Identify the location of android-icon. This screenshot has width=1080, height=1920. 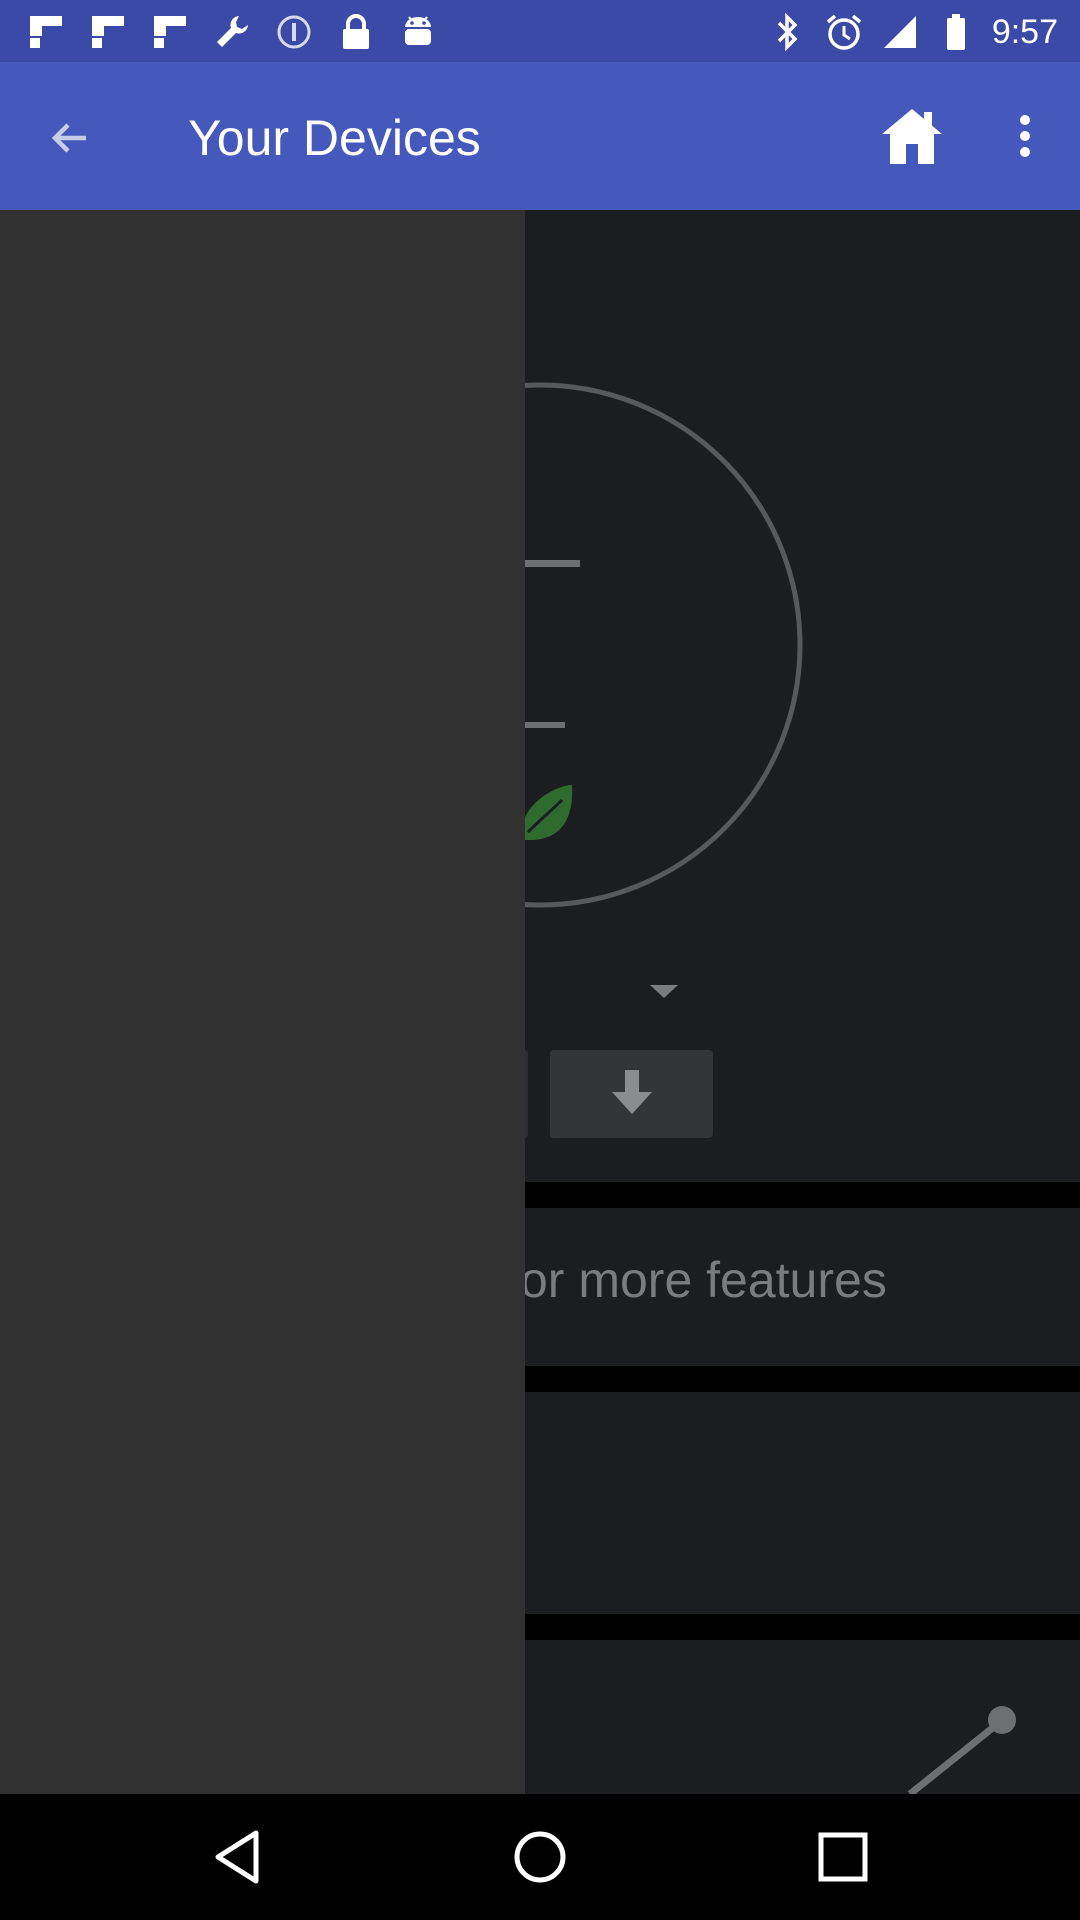
(418, 32).